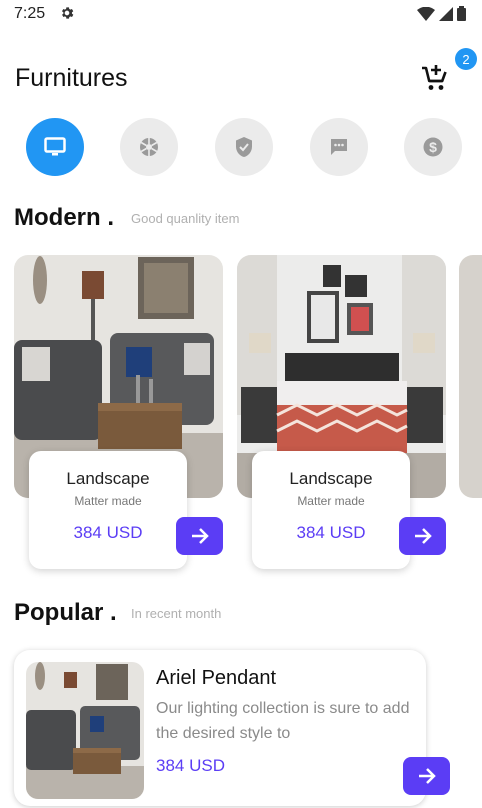 The width and height of the screenshot is (482, 808). I want to click on category-monitor-button, so click(55, 147).